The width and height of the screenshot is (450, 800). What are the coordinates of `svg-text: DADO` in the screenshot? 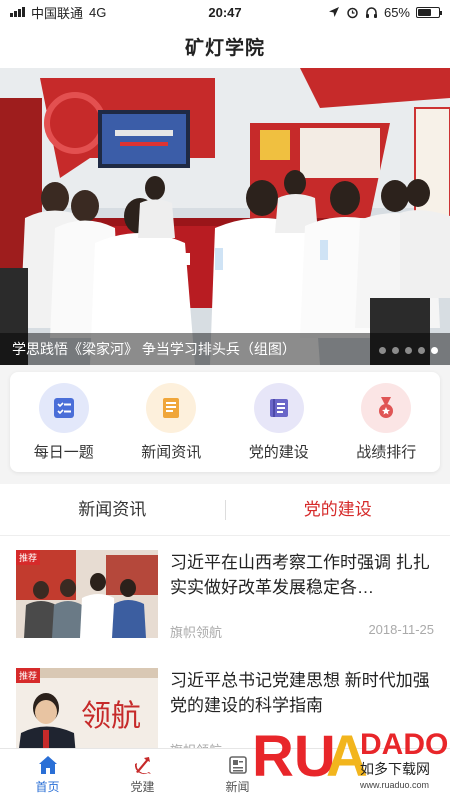 It's located at (404, 744).